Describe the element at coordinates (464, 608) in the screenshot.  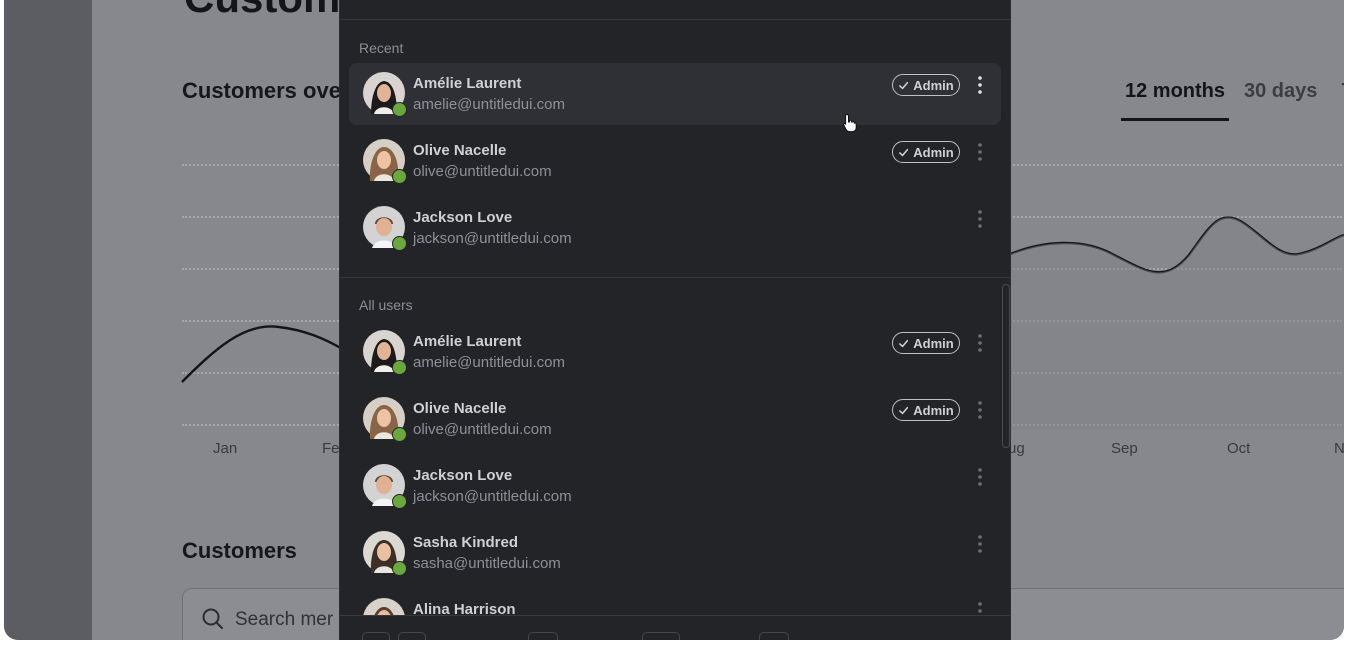
I see `user-name: Alina Harrison` at that location.